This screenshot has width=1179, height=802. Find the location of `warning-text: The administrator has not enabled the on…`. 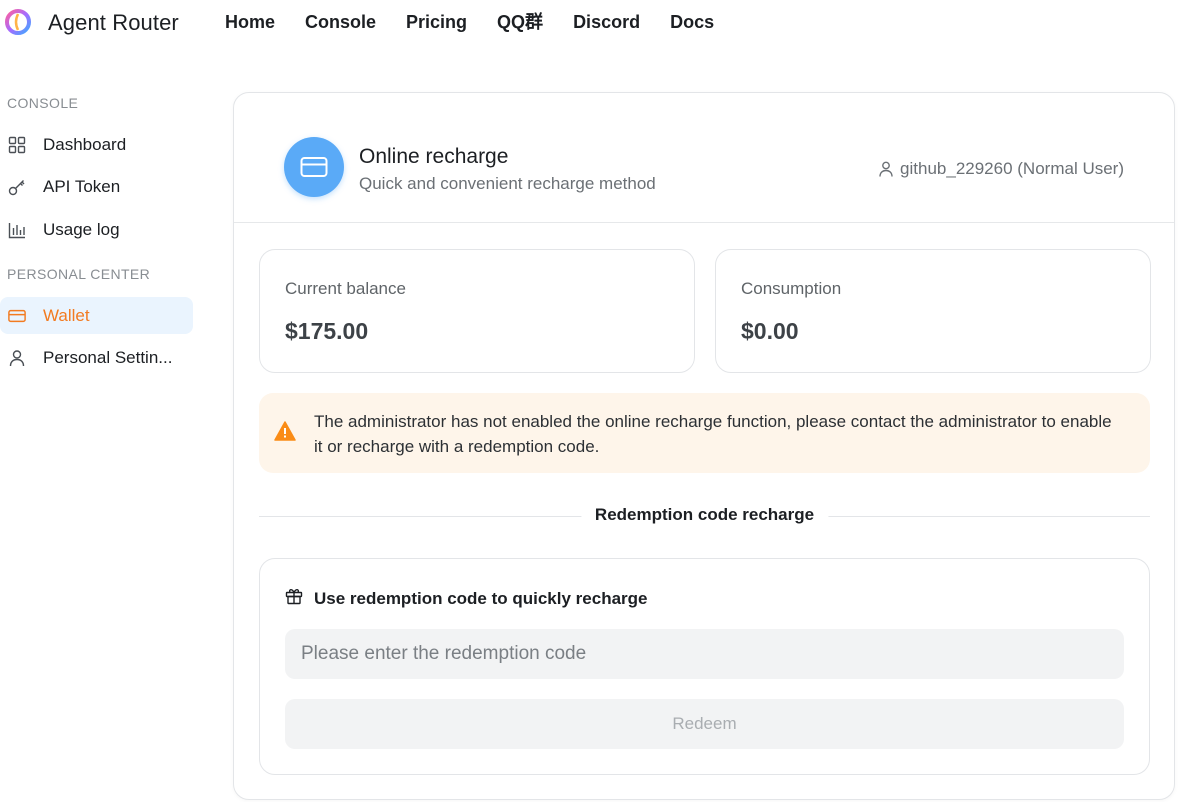

warning-text: The administrator has not enabled the on… is located at coordinates (713, 434).